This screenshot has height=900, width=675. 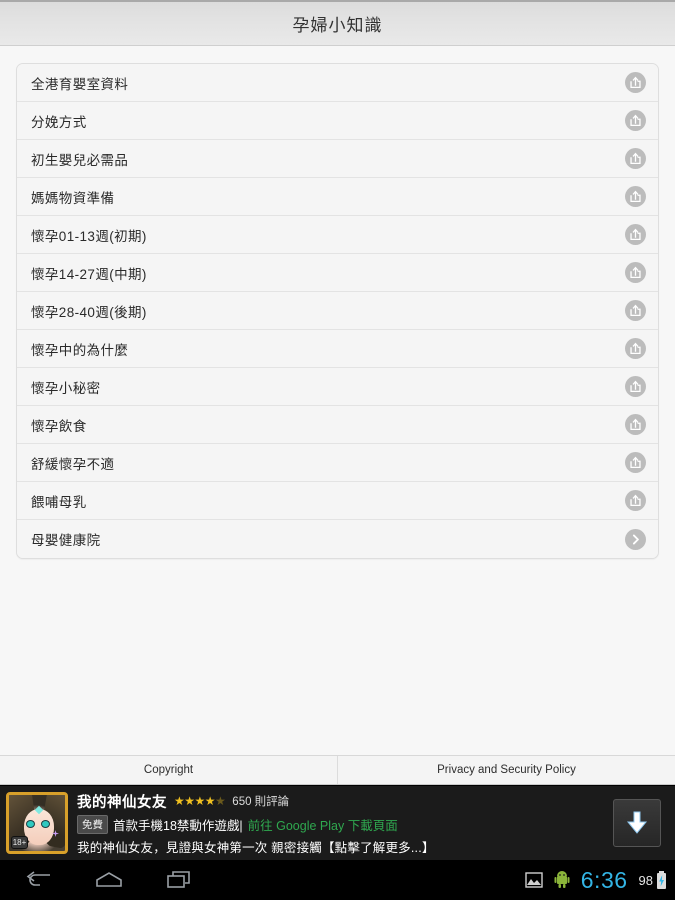 What do you see at coordinates (345, 801) in the screenshot?
I see `ad-headline-row: 我的神仙女友 ★★★★★ 650 則評論` at bounding box center [345, 801].